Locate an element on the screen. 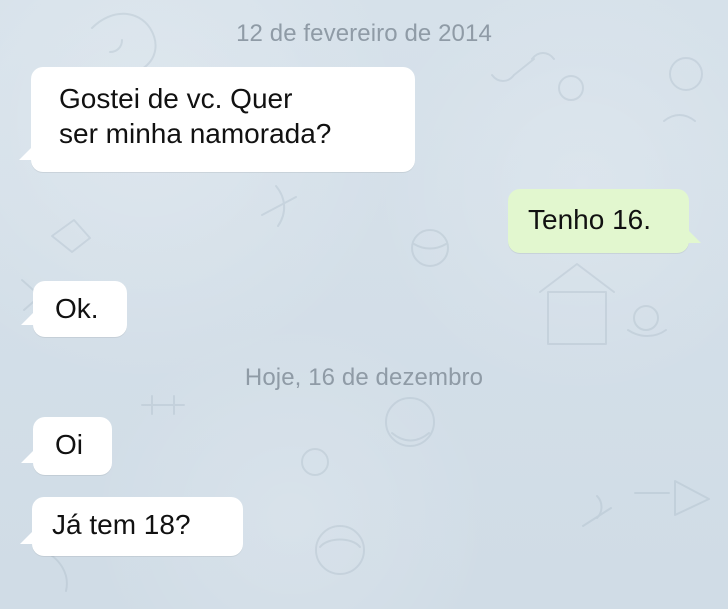  date-separator-today: Hoje, 16 de dezembro is located at coordinates (364, 377).